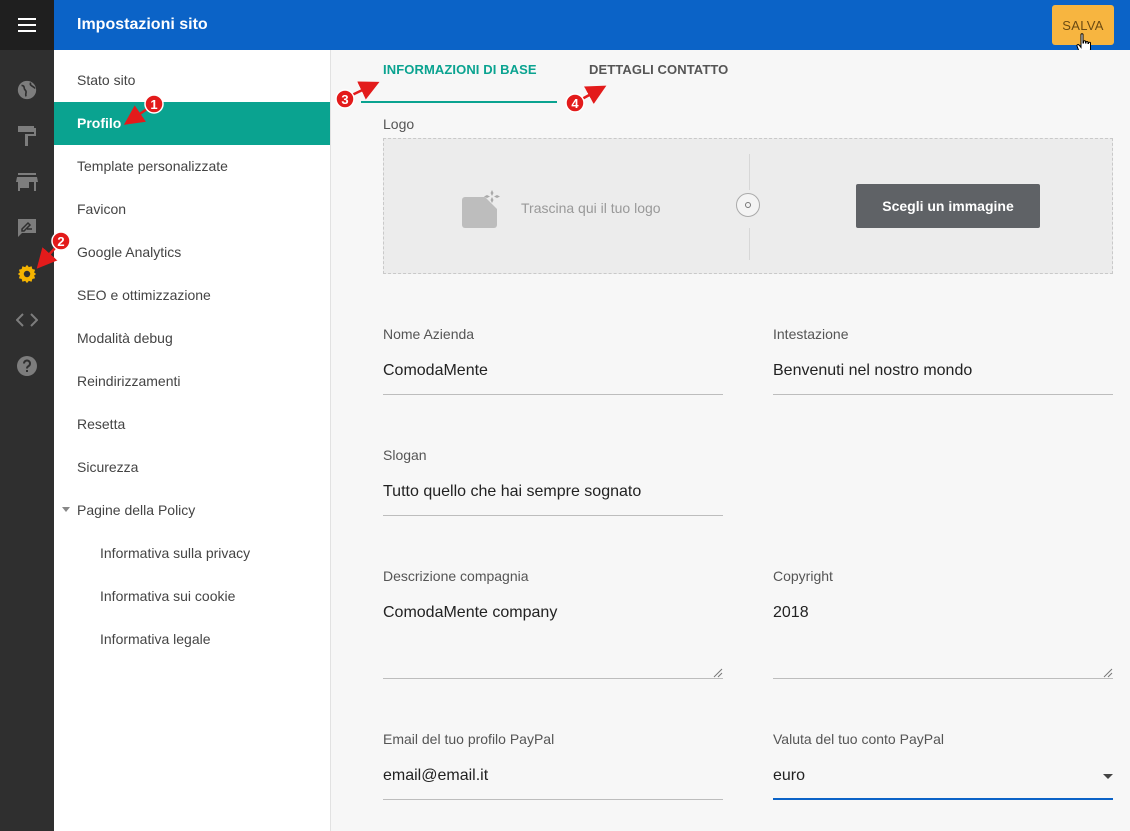 The height and width of the screenshot is (831, 1130). I want to click on sidebar-item-seo: SEO e ottimizzazione, so click(192, 295).